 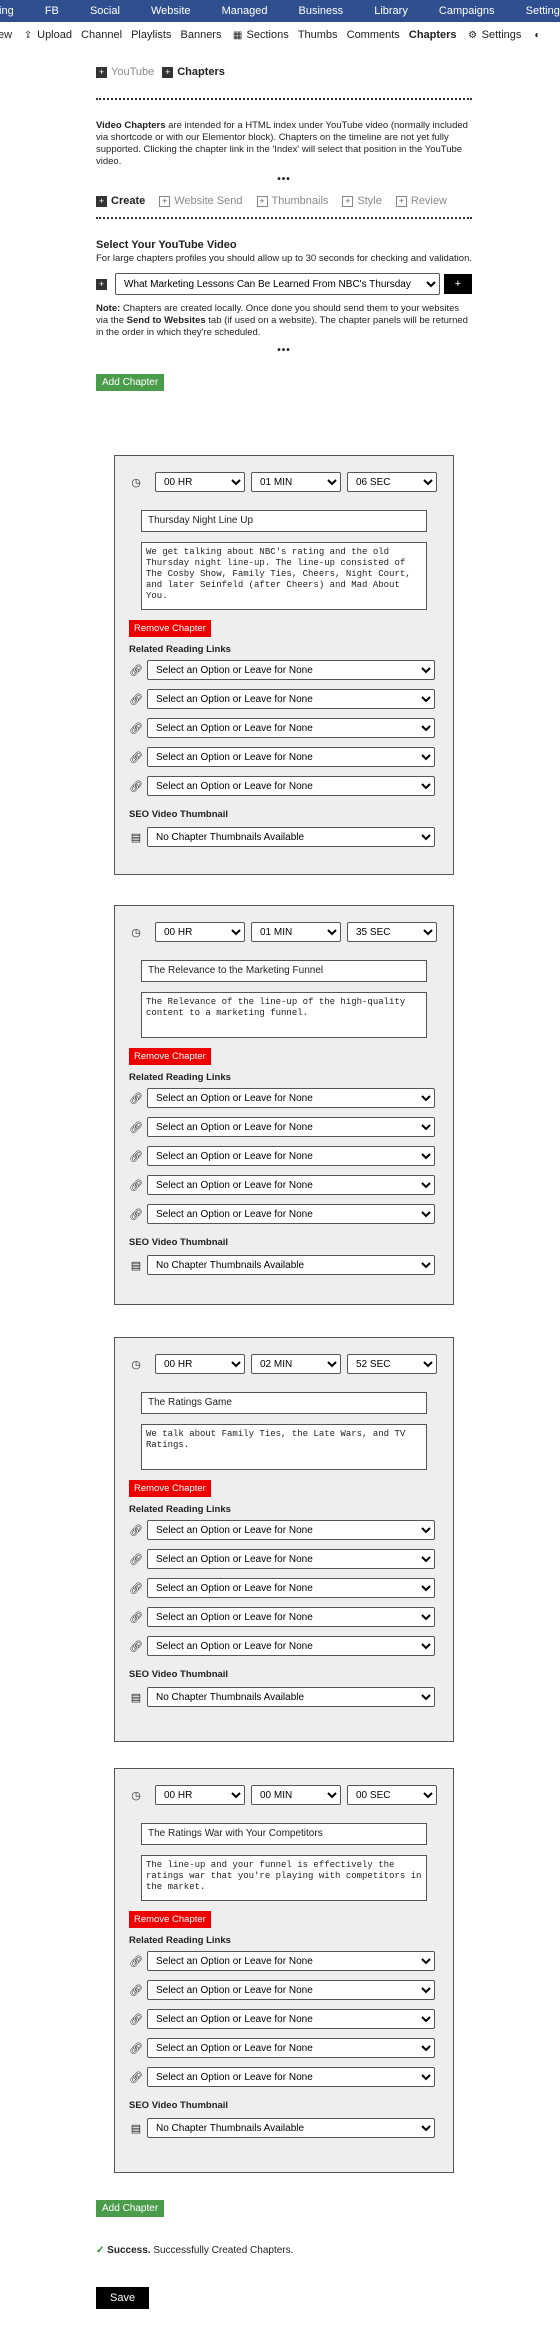 What do you see at coordinates (125, 72) in the screenshot?
I see `tab-youtube: + YouTube` at bounding box center [125, 72].